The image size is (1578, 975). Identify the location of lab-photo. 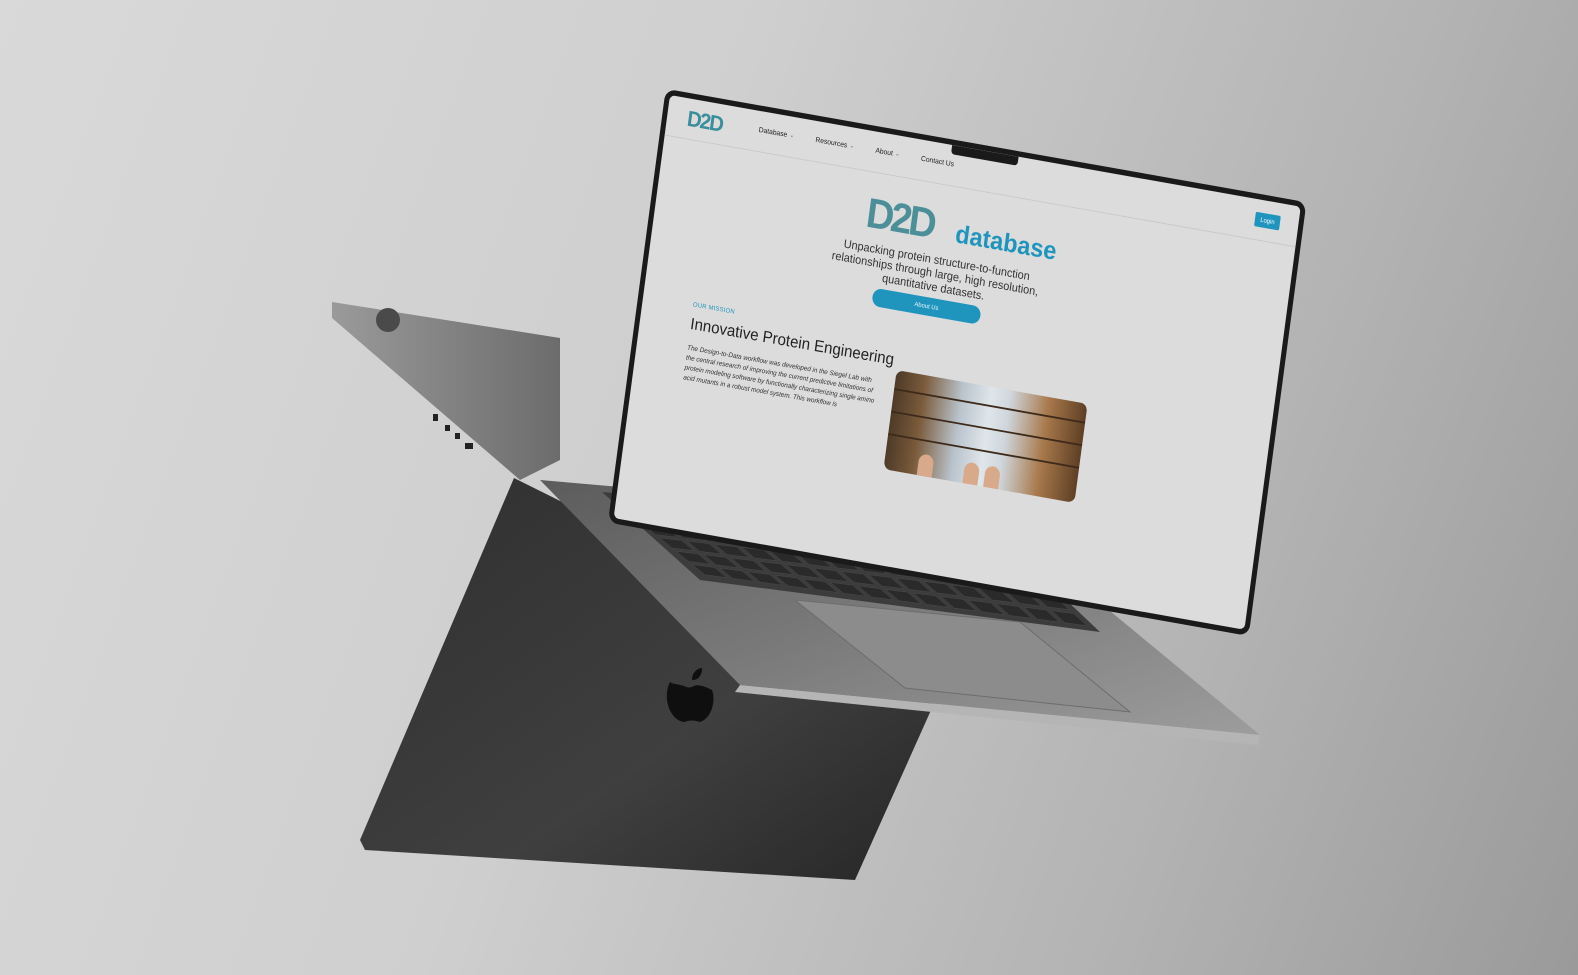
(985, 436).